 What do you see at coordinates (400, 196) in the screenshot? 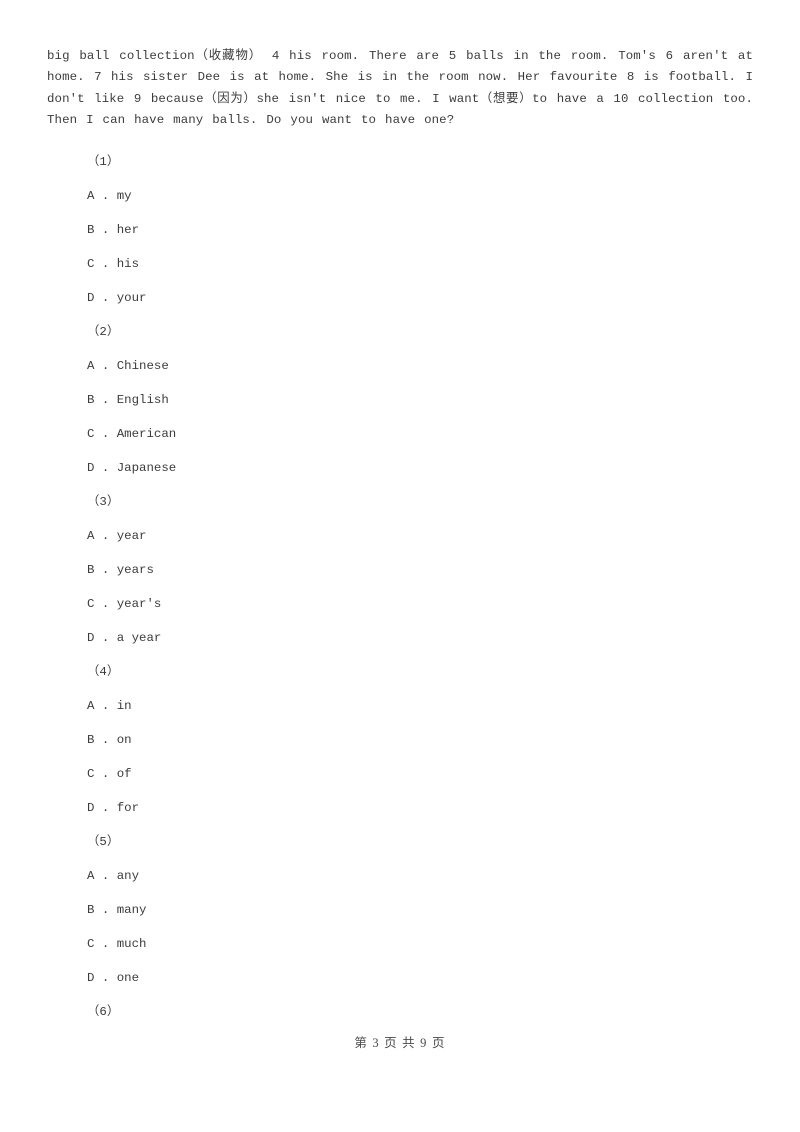
I see `question-option: A . my` at bounding box center [400, 196].